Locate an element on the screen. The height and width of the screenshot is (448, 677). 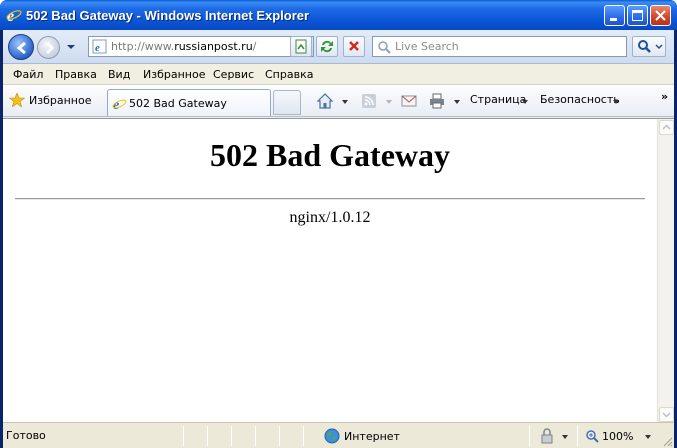
search-input: Live Search is located at coordinates (499, 46).